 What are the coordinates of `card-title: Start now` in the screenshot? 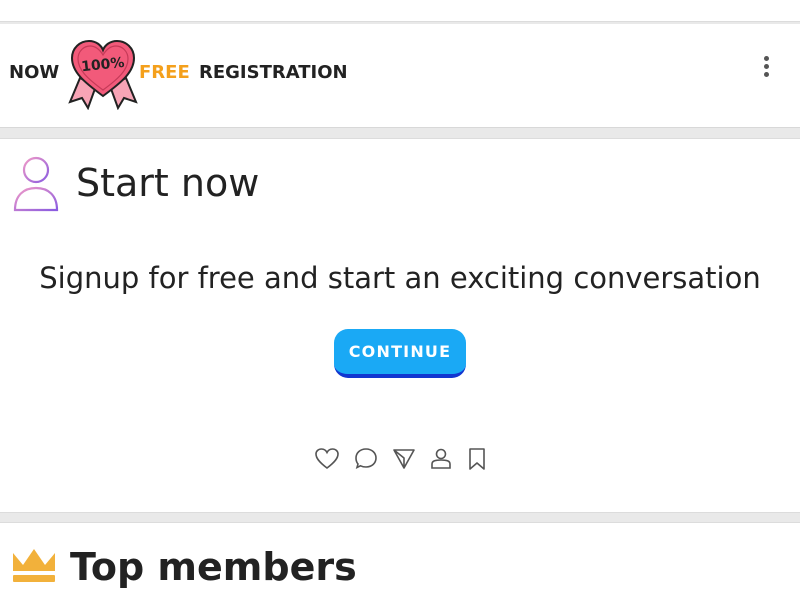 It's located at (168, 183).